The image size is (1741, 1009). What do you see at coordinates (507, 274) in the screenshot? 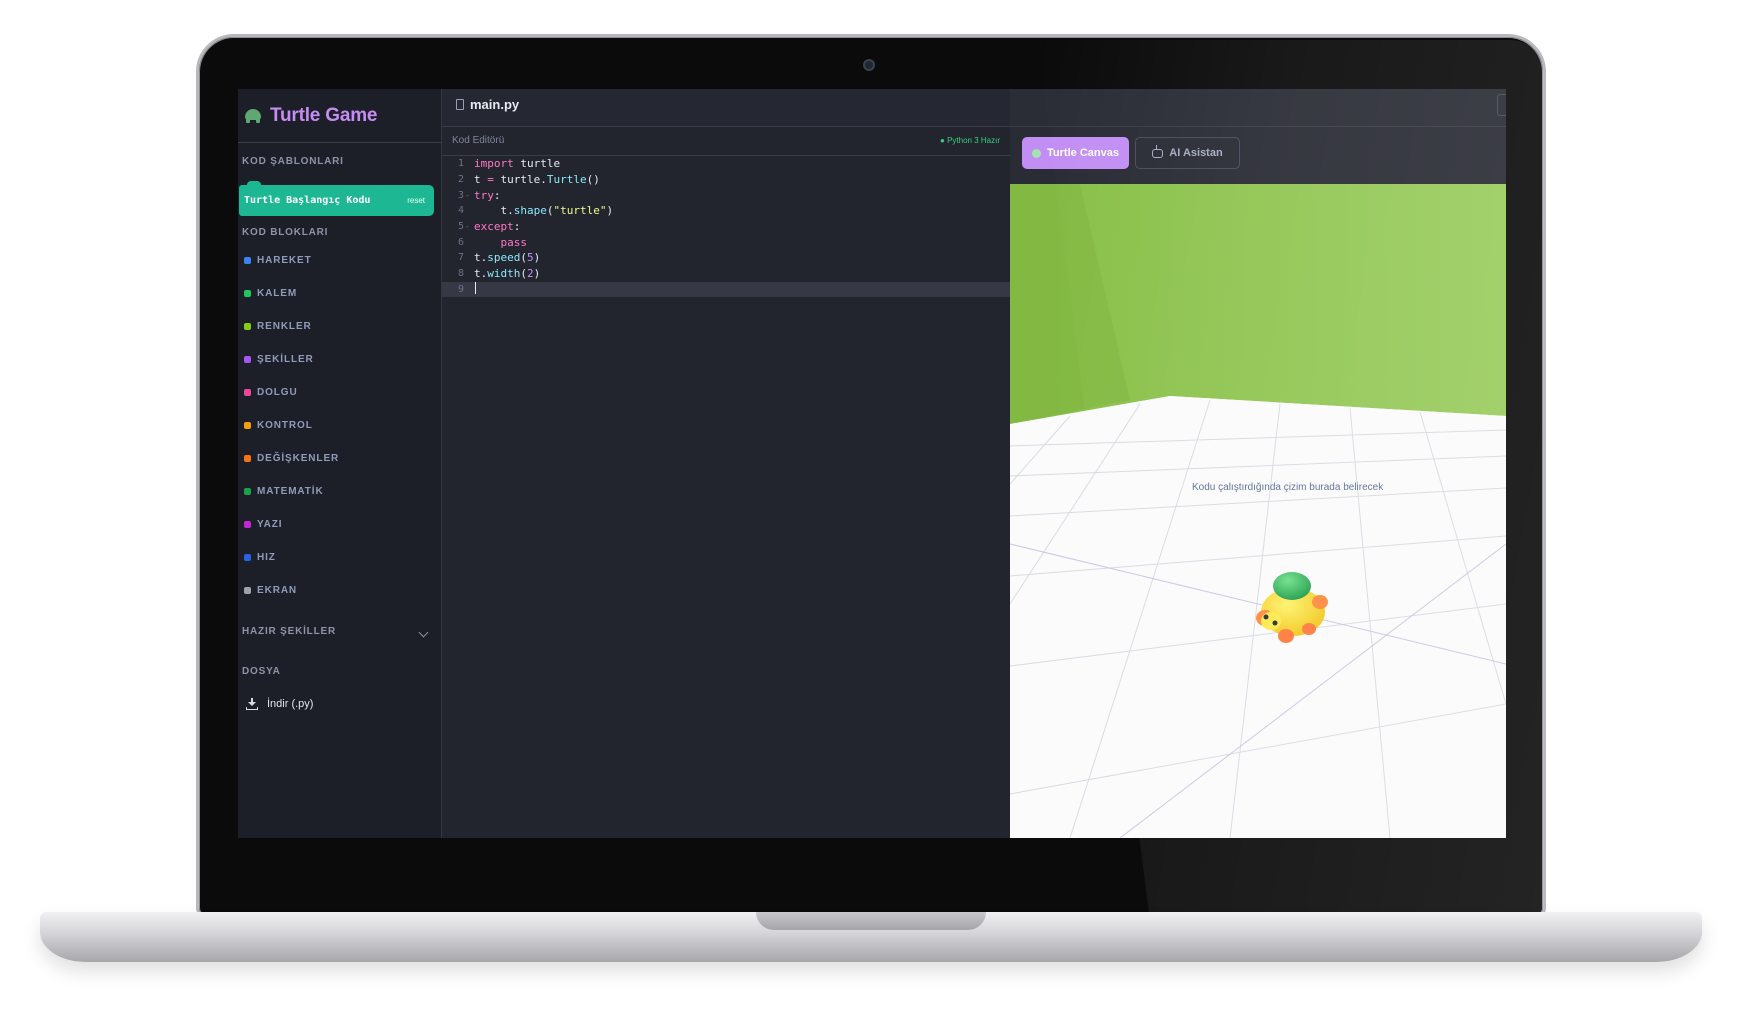
I see `code-text: t.width(2)` at bounding box center [507, 274].